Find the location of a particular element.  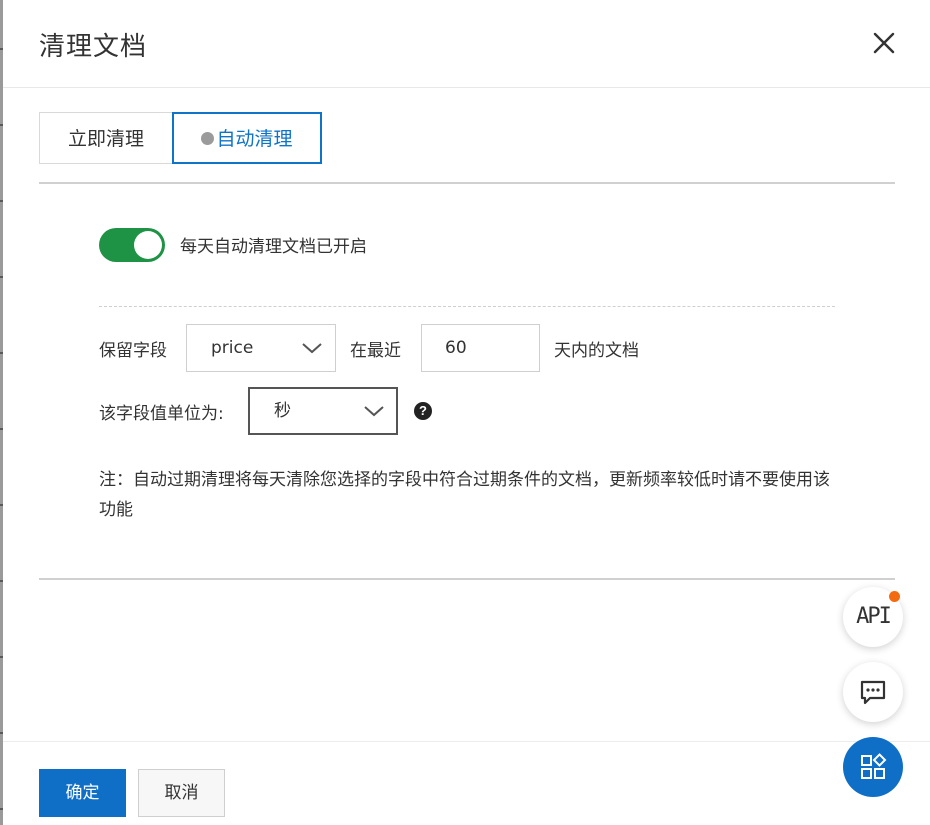

notification-badge is located at coordinates (894, 596).